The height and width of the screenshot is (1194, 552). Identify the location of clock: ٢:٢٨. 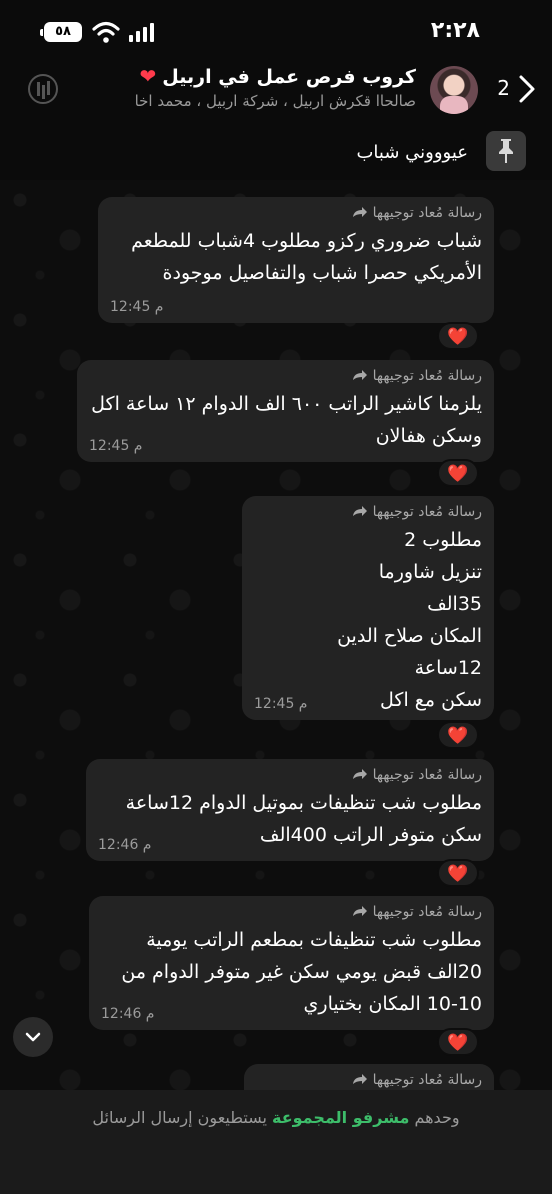
(455, 30).